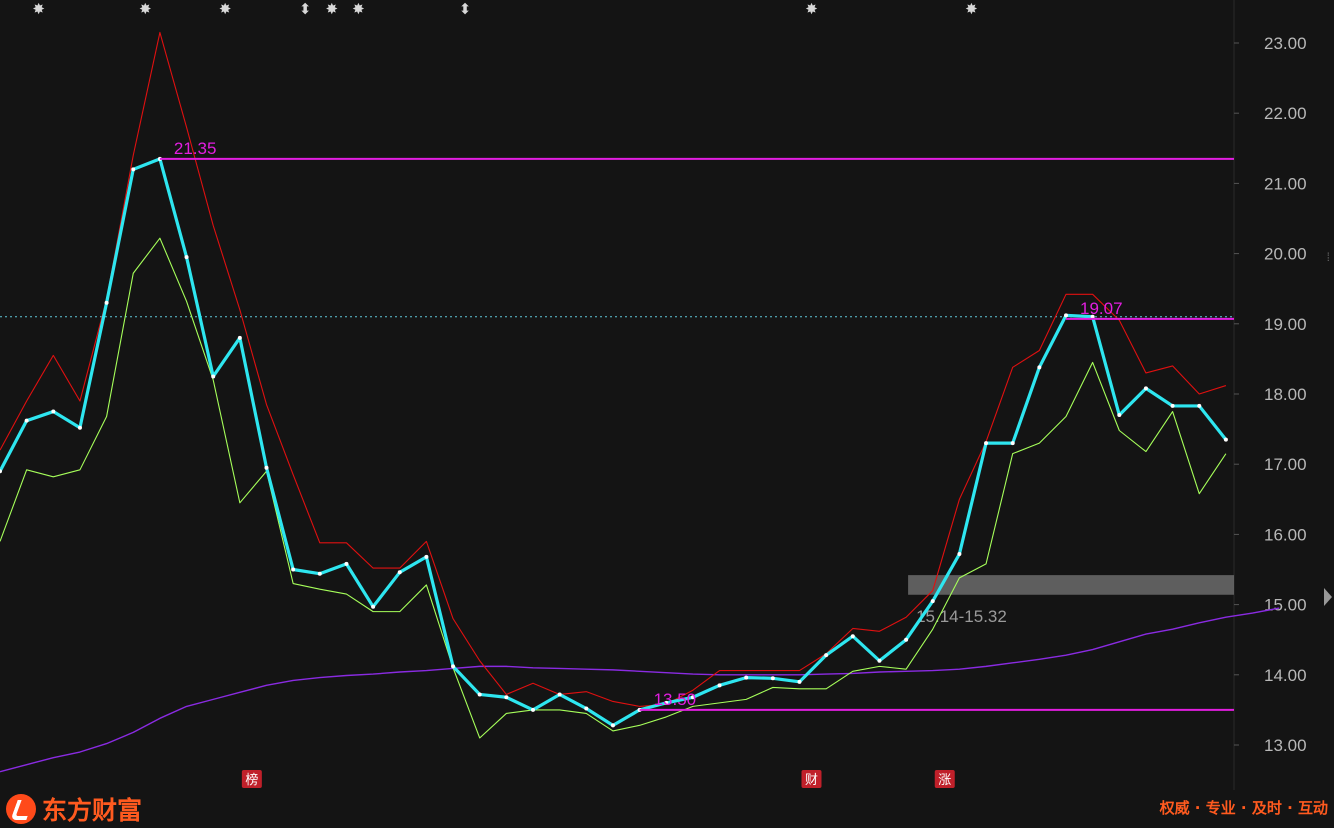 The height and width of the screenshot is (828, 1334). I want to click on brand-slogan: 权威 · 专业 · 及时 · 互动, so click(1243, 808).